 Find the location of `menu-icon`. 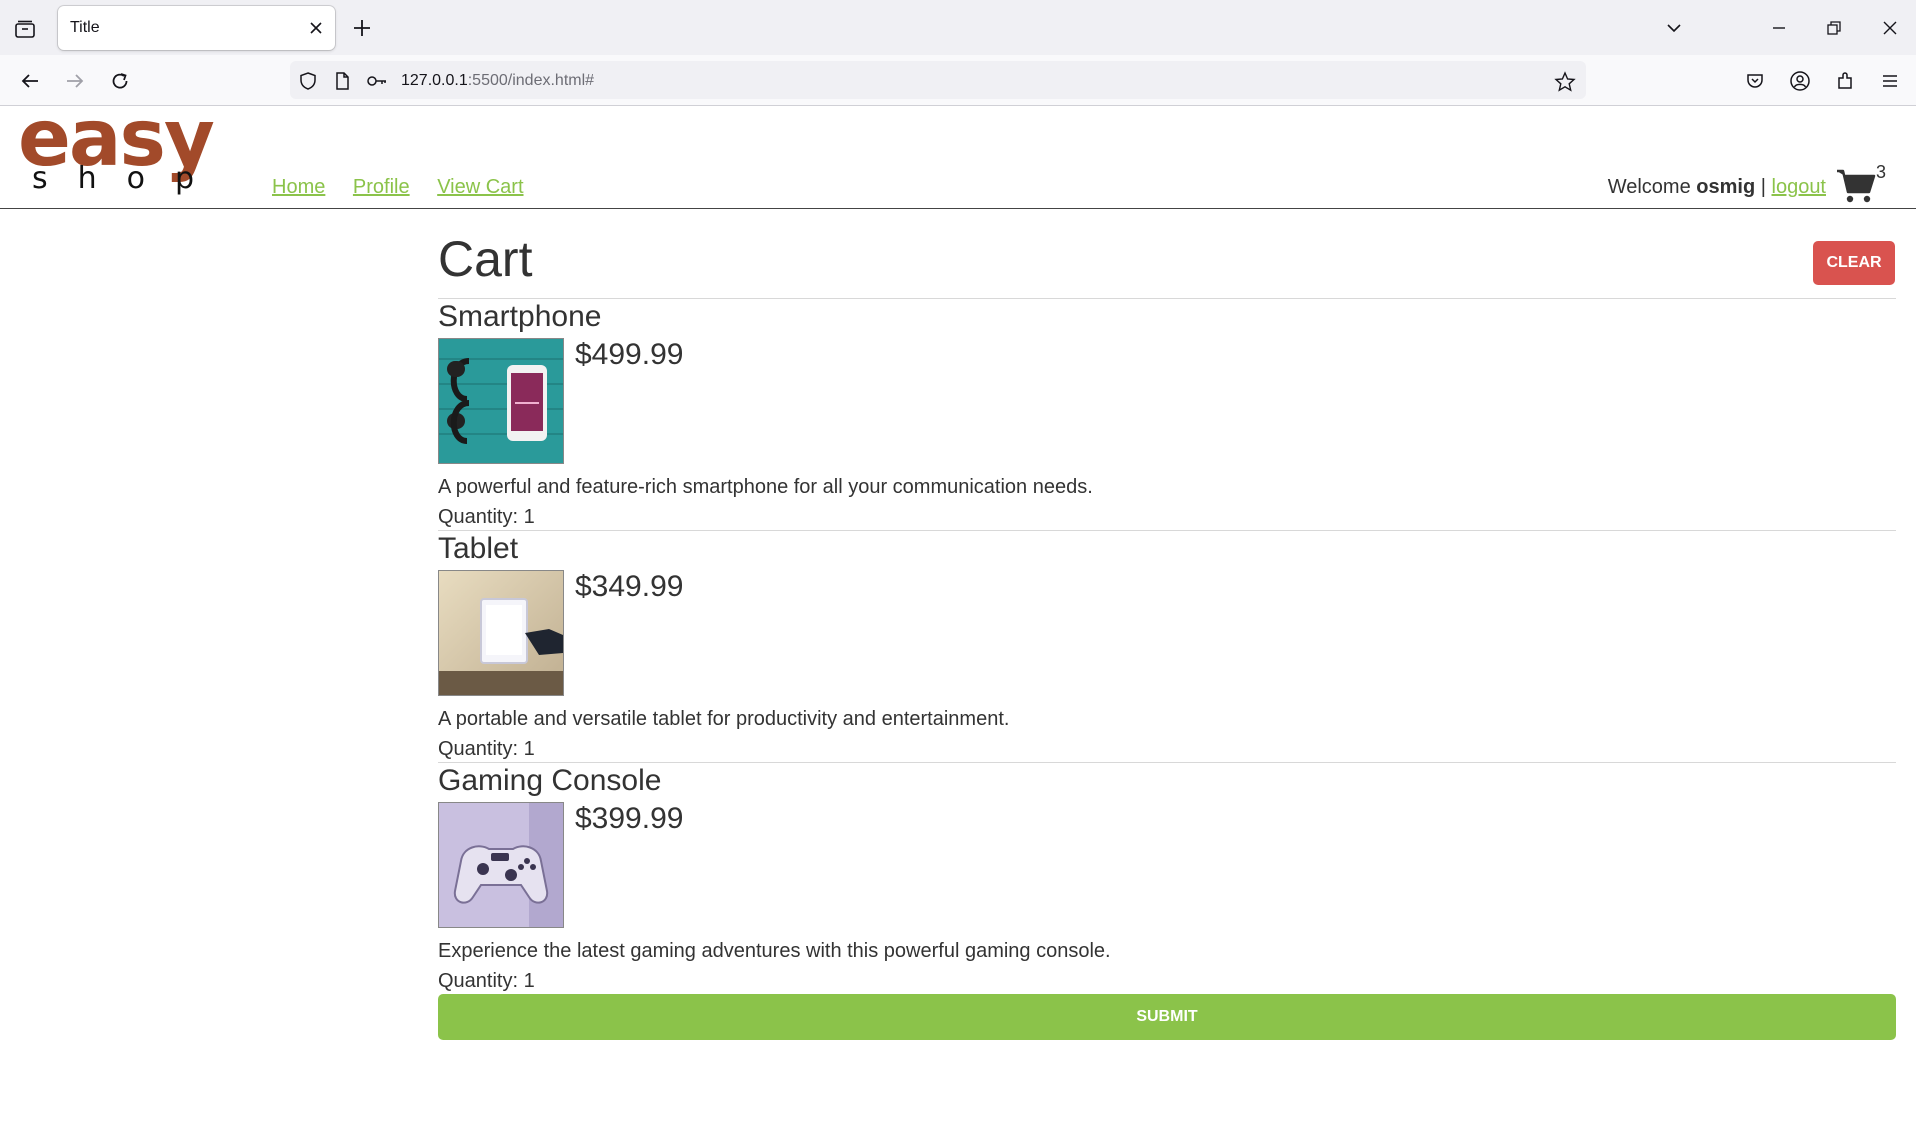

menu-icon is located at coordinates (1890, 81).